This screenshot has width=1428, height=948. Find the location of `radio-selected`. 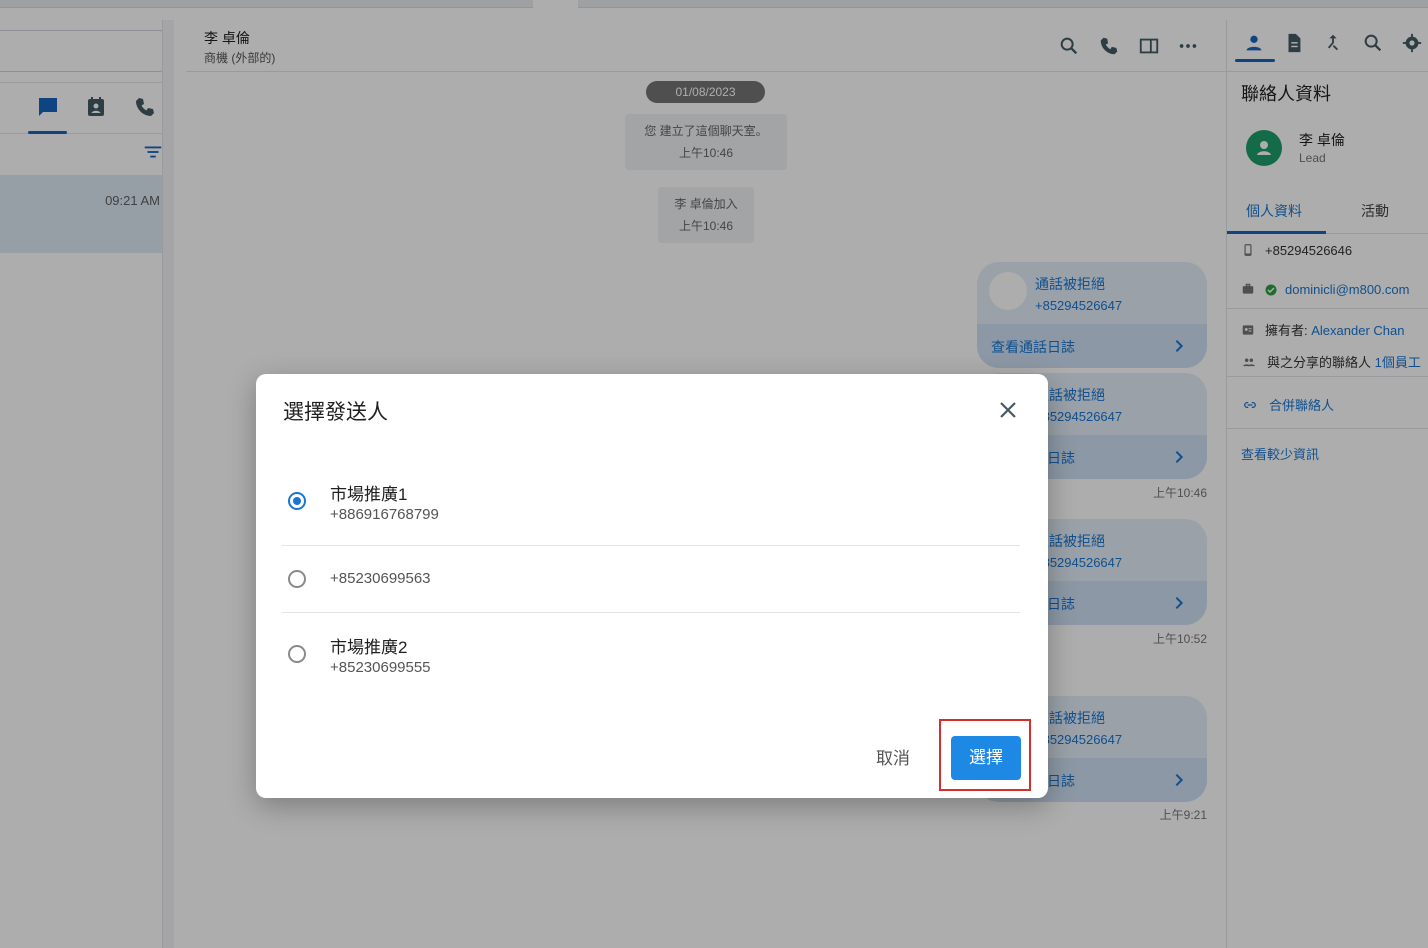

radio-selected is located at coordinates (297, 501).